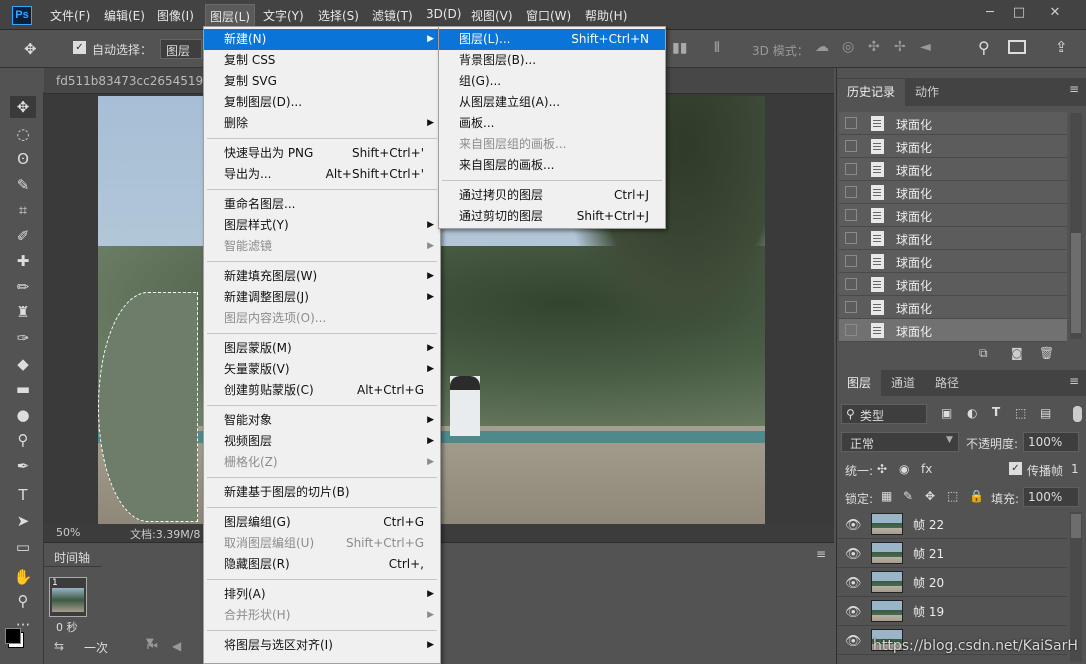 This screenshot has height=664, width=1086. What do you see at coordinates (23, 547) in the screenshot?
I see `rectangle-icon: ▭` at bounding box center [23, 547].